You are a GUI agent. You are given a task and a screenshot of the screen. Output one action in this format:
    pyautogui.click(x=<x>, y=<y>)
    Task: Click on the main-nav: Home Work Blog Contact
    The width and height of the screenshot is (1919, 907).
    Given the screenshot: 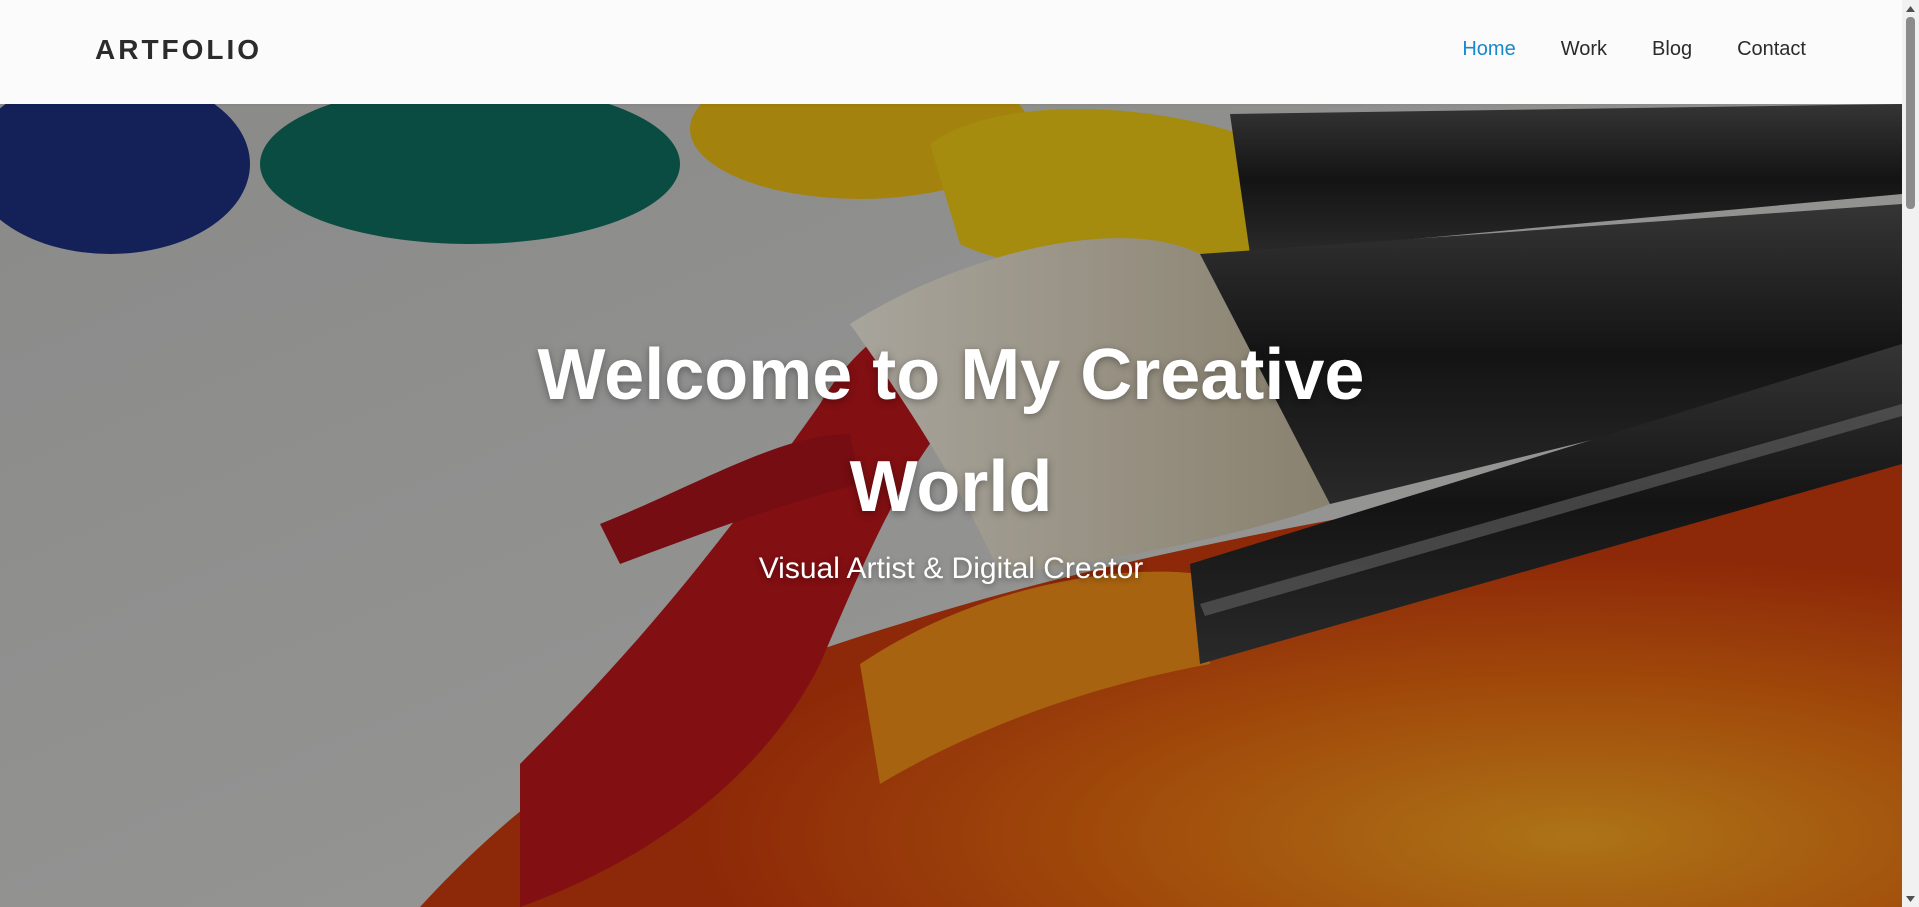 What is the action you would take?
    pyautogui.click(x=1611, y=49)
    